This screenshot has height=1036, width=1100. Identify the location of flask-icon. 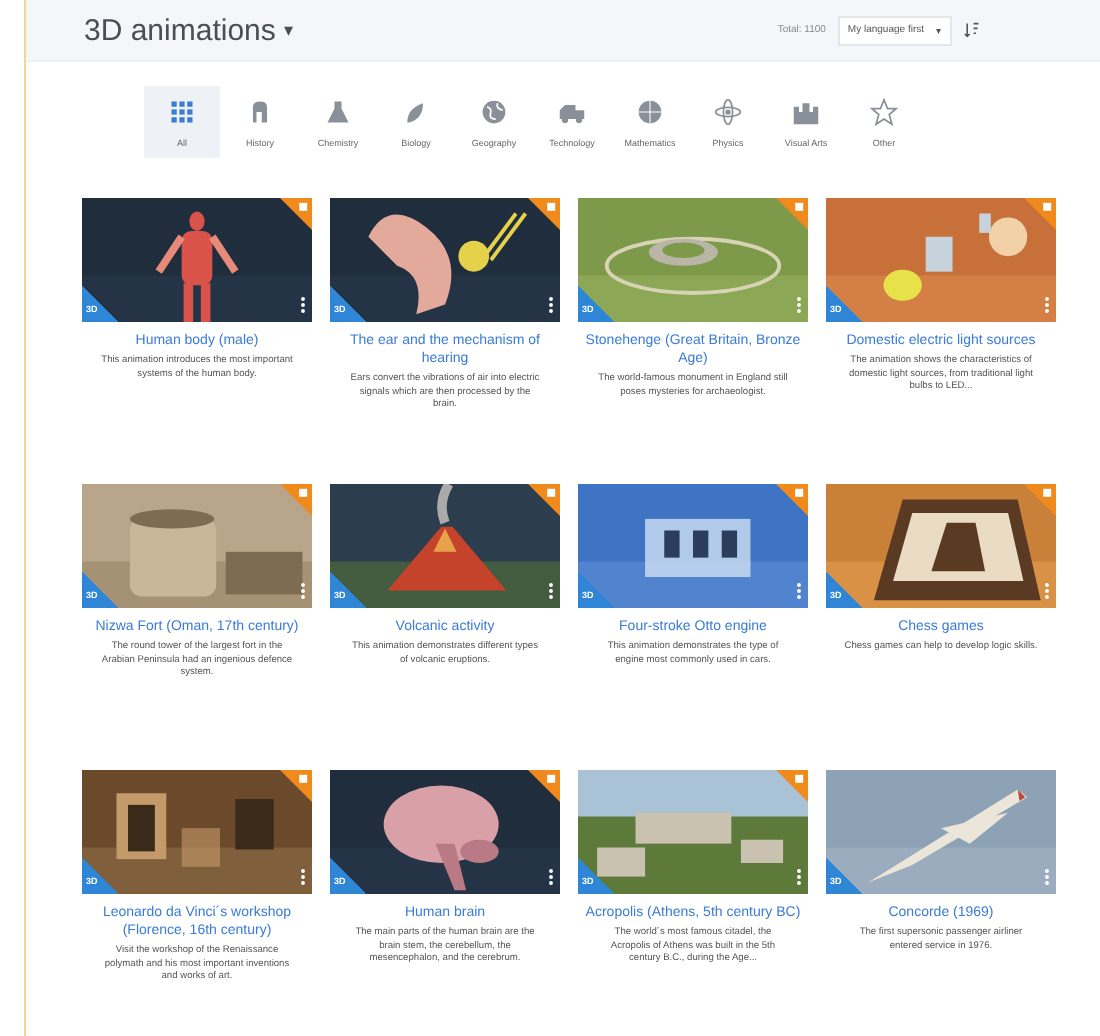
(338, 111).